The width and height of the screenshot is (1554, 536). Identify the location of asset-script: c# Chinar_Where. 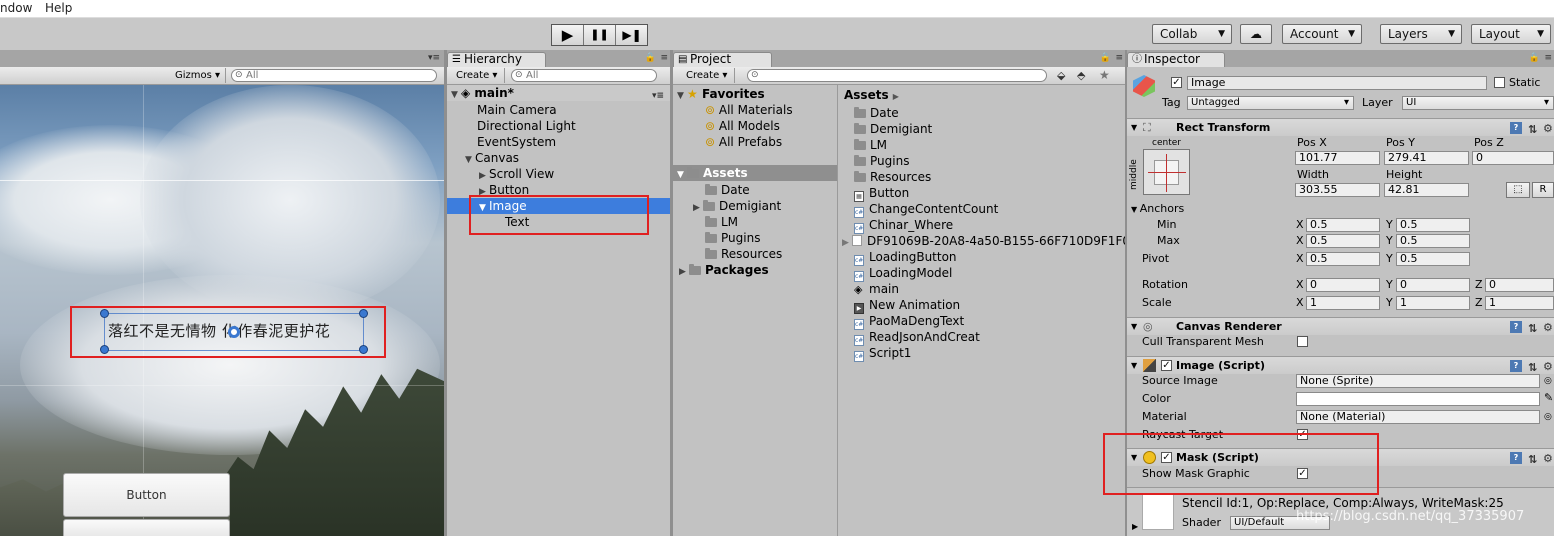
(903, 225).